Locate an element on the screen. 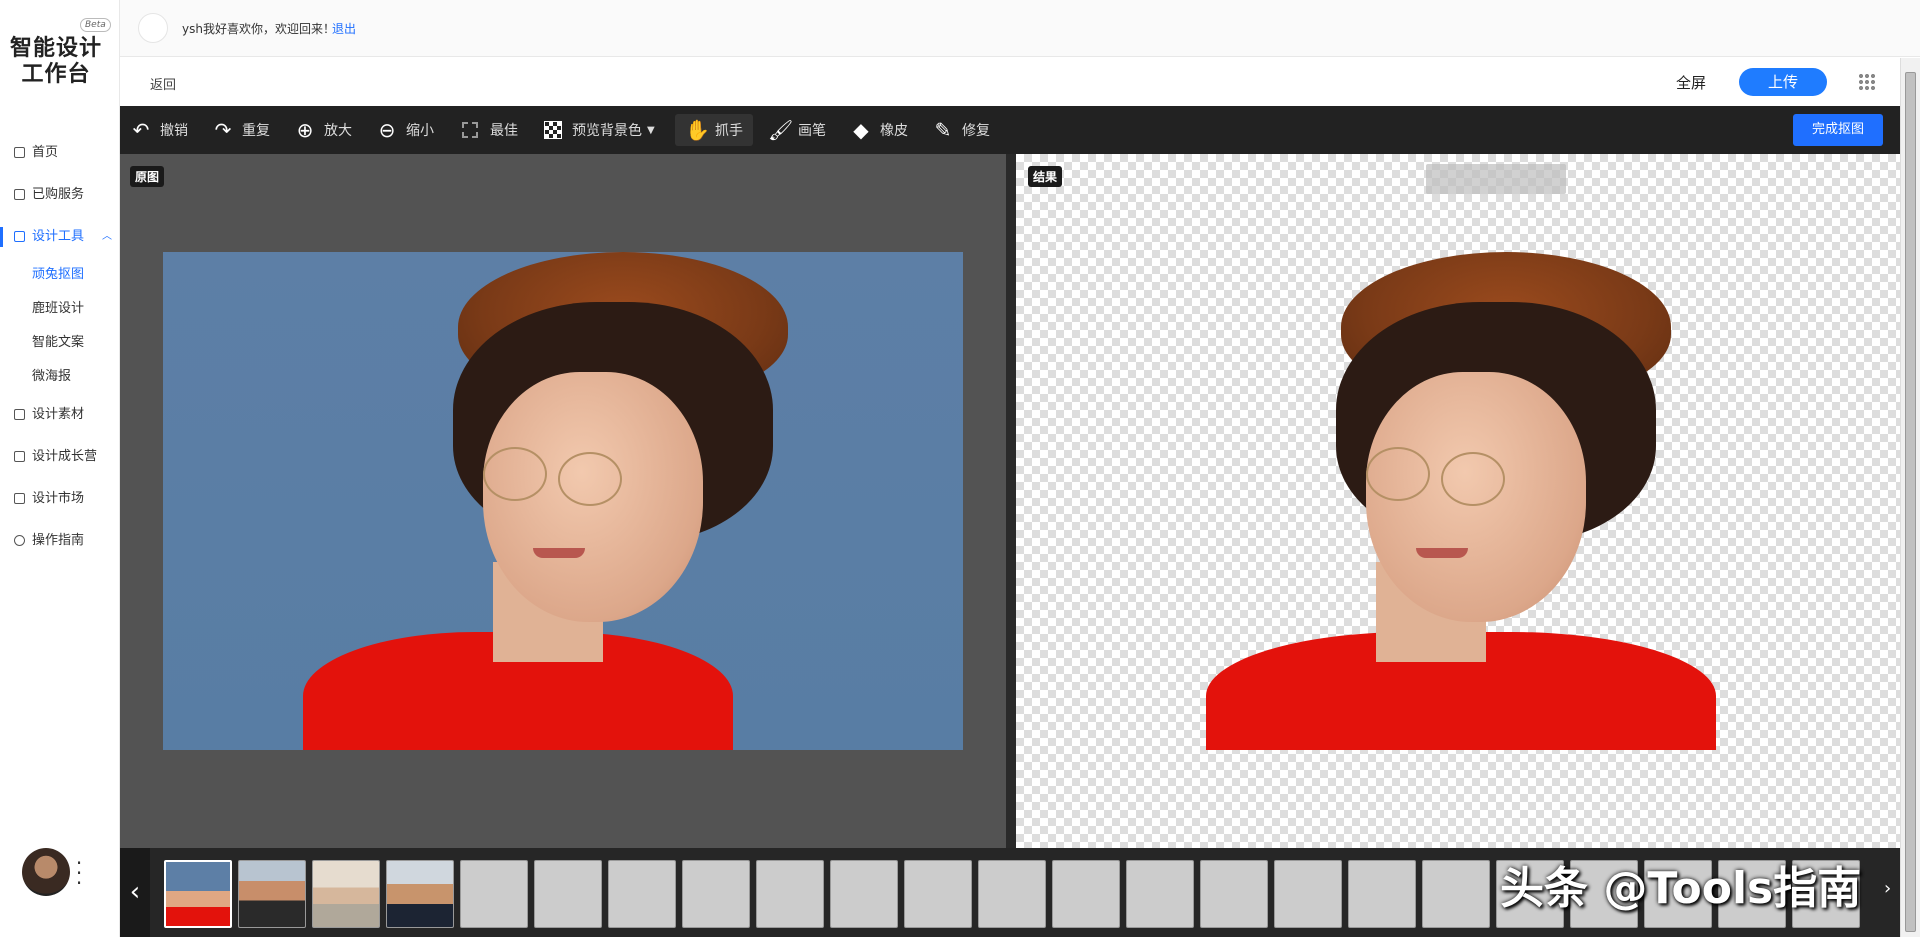  home-icon is located at coordinates (19, 152).